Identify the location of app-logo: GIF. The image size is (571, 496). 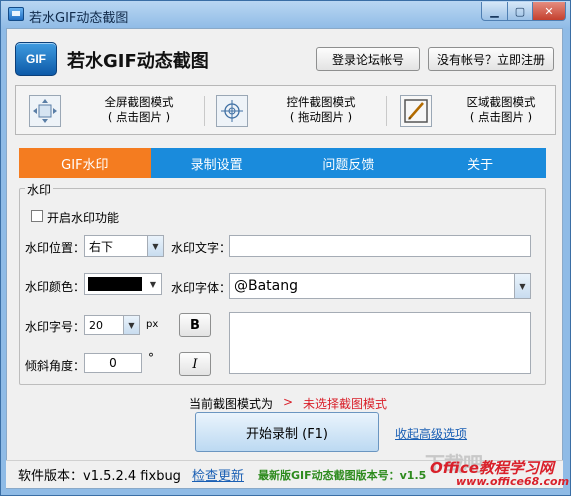
(36, 59).